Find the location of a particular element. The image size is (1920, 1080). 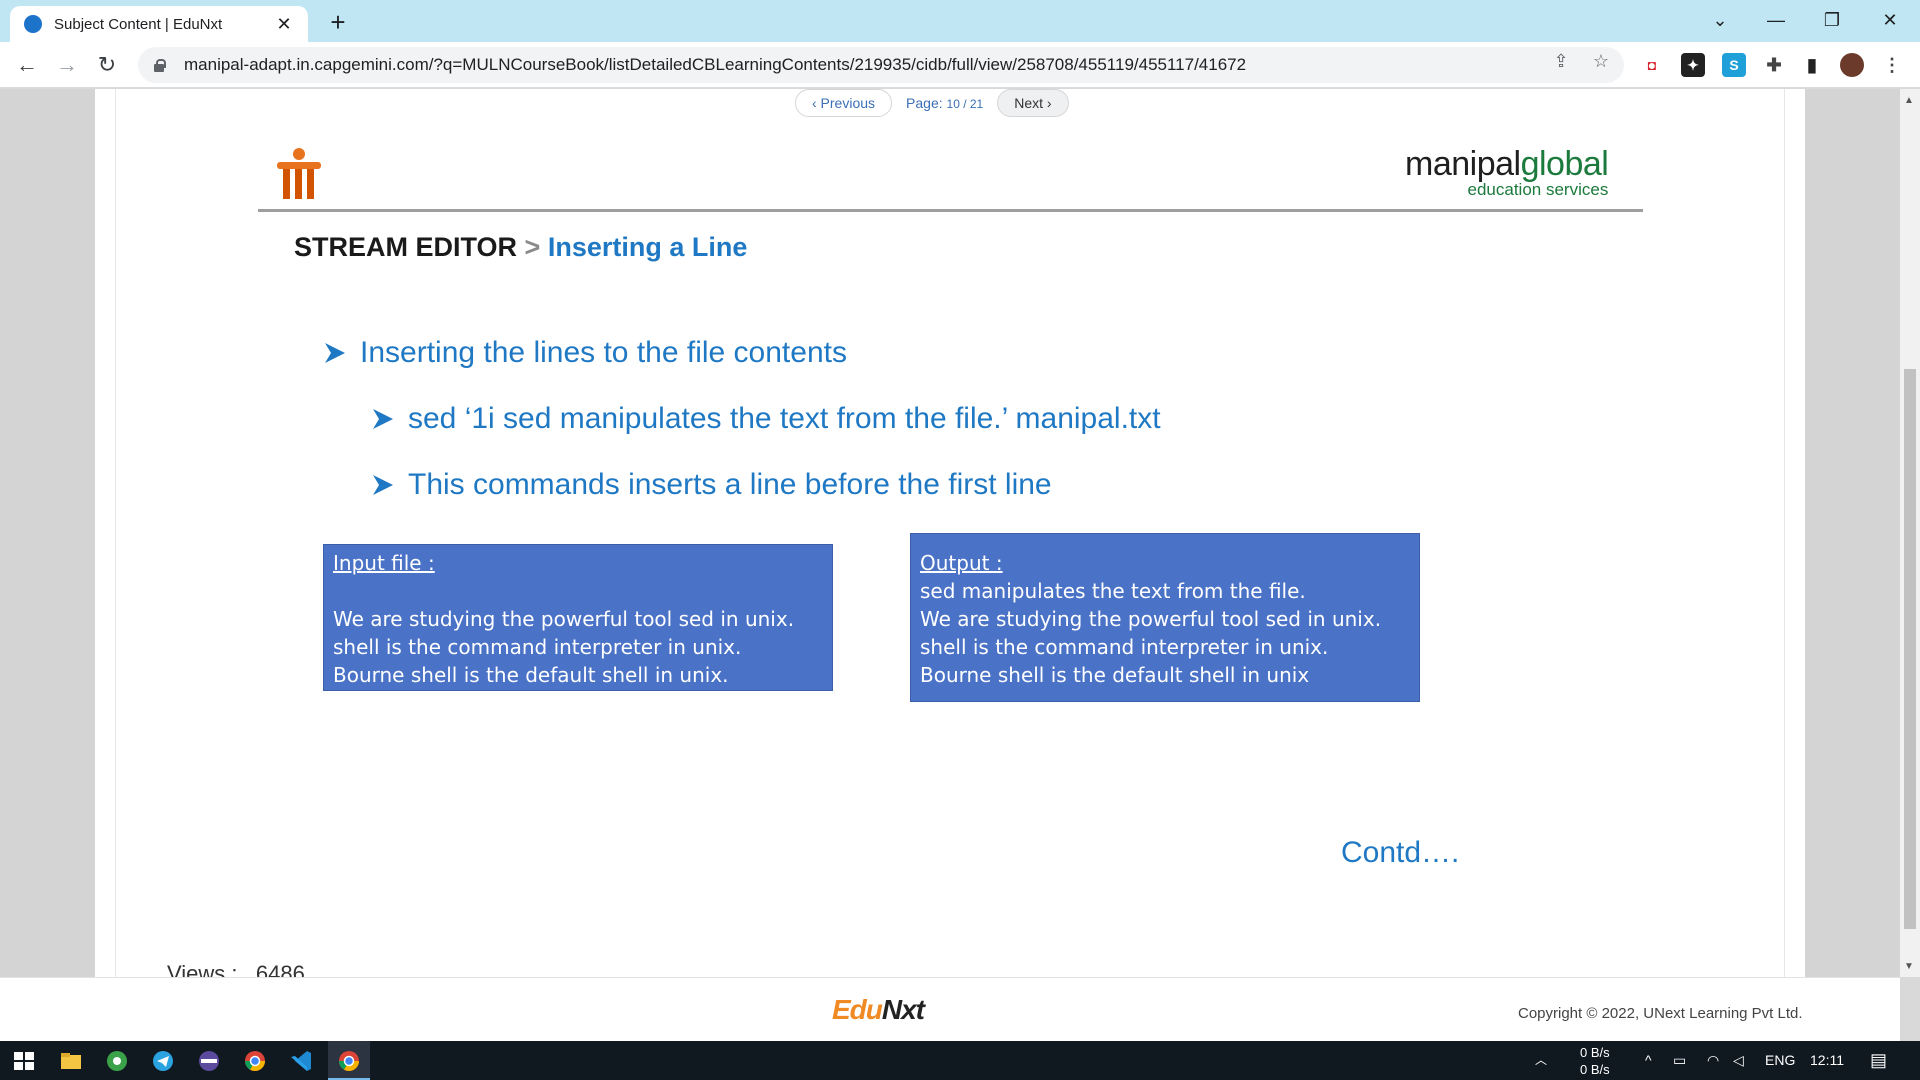

vscode-icon is located at coordinates (301, 1061).